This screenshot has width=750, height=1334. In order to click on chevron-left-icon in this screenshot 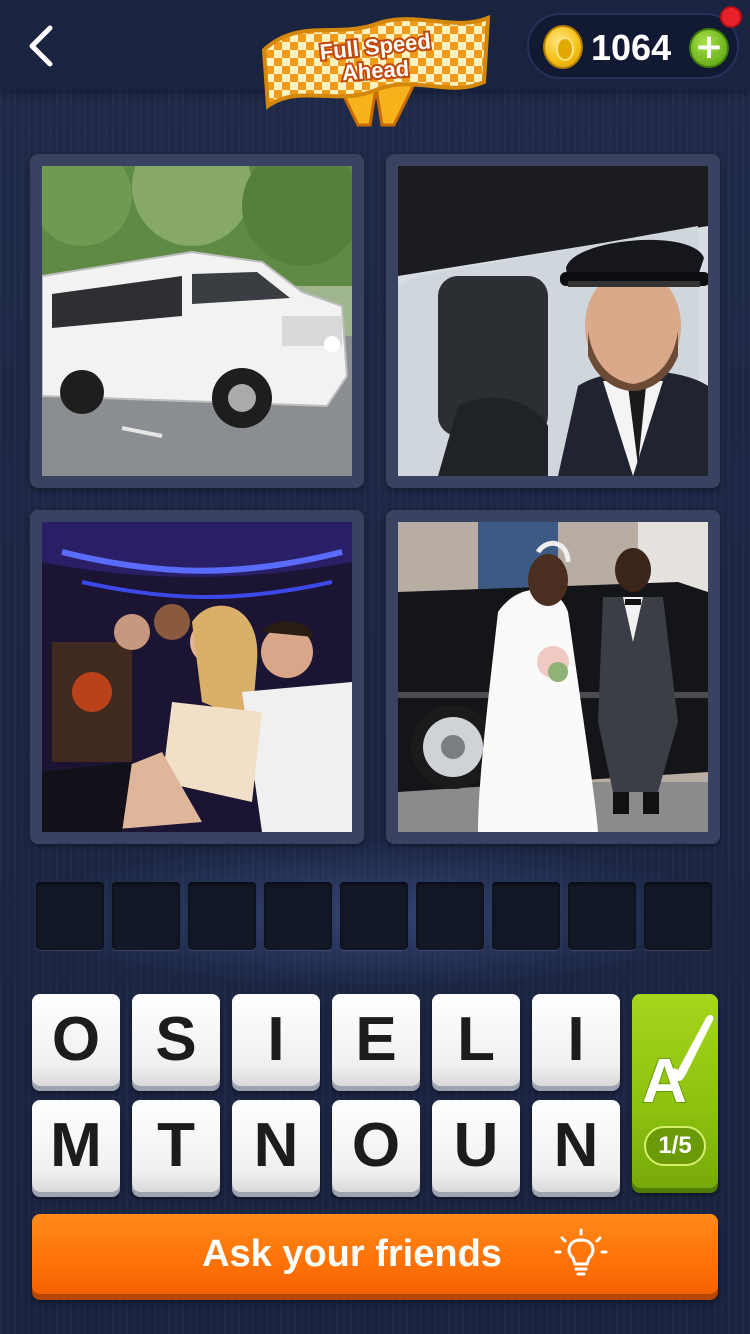, I will do `click(41, 46)`.